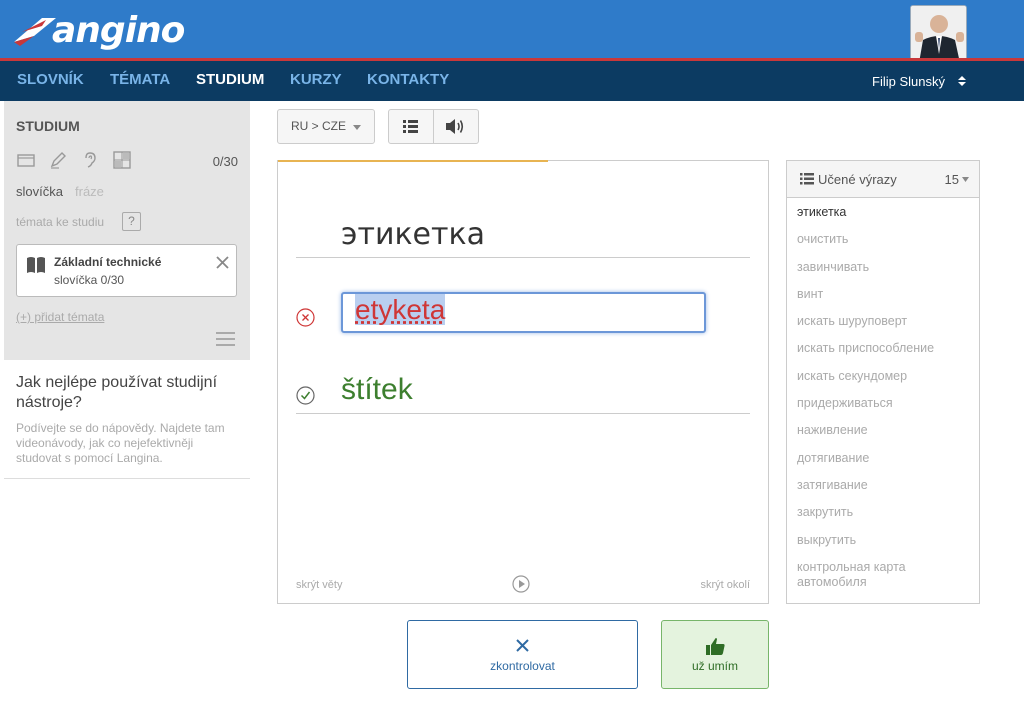  I want to click on question-word: этикетка, so click(413, 234).